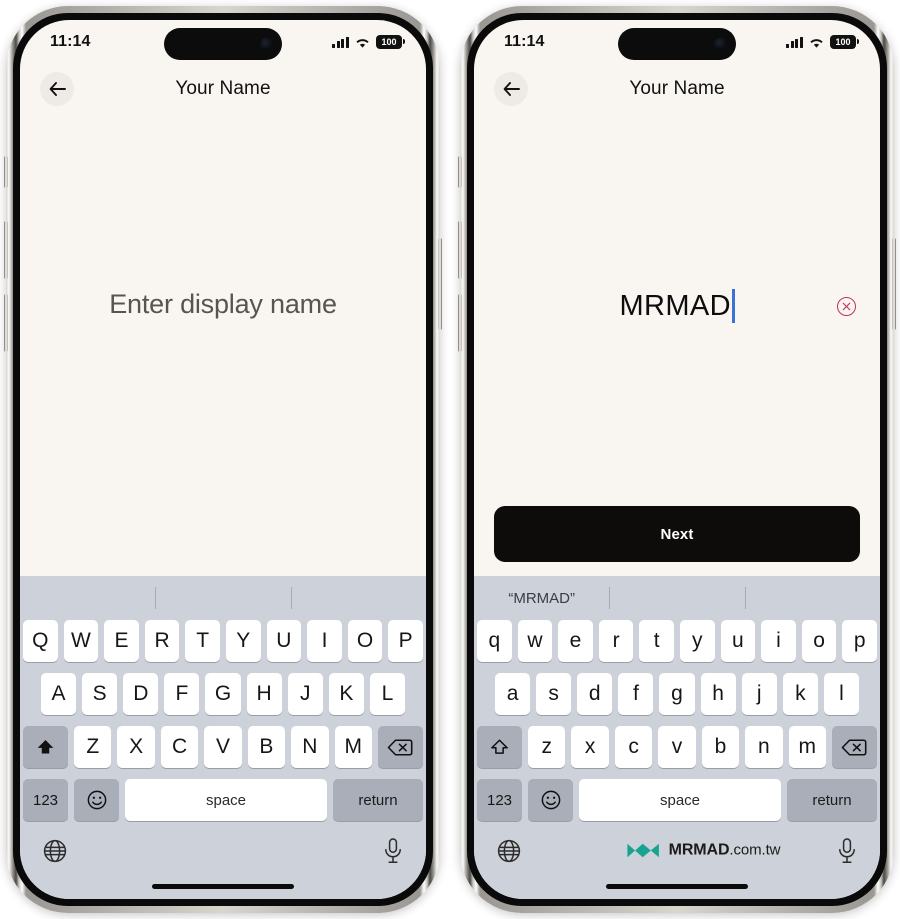  I want to click on key-c: C, so click(179, 747).